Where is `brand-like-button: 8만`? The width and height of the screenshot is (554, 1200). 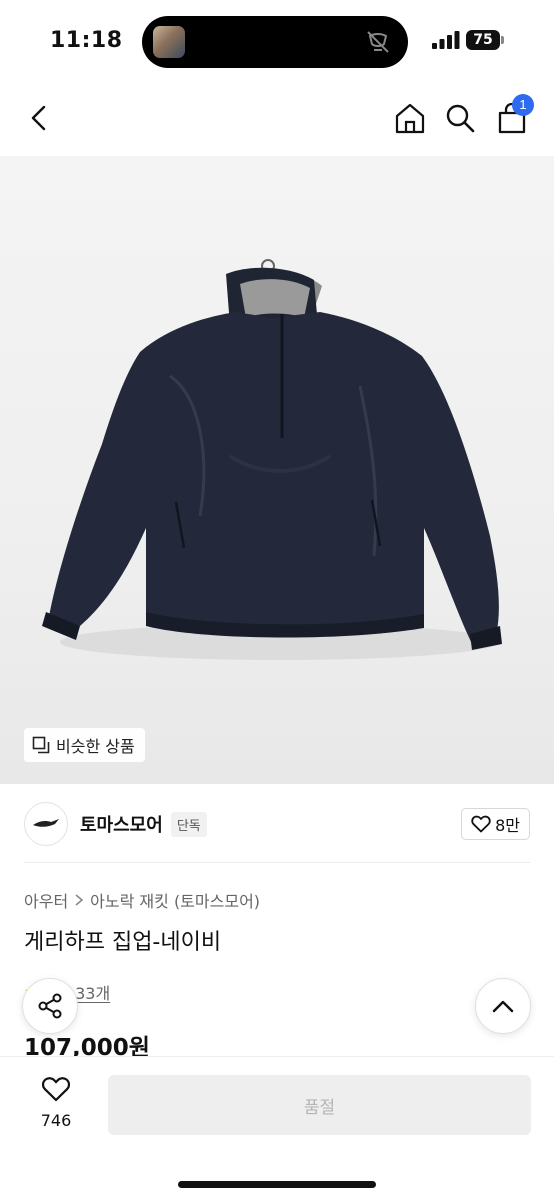 brand-like-button: 8만 is located at coordinates (495, 824).